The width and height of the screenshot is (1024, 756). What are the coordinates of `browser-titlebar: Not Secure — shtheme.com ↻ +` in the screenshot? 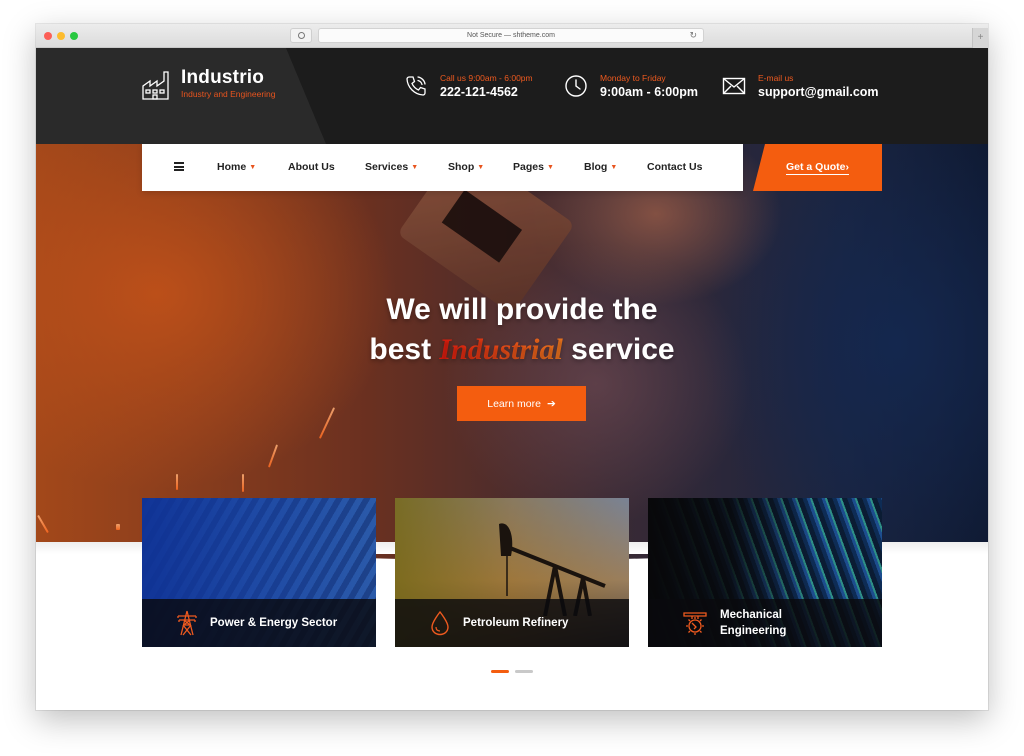 It's located at (512, 36).